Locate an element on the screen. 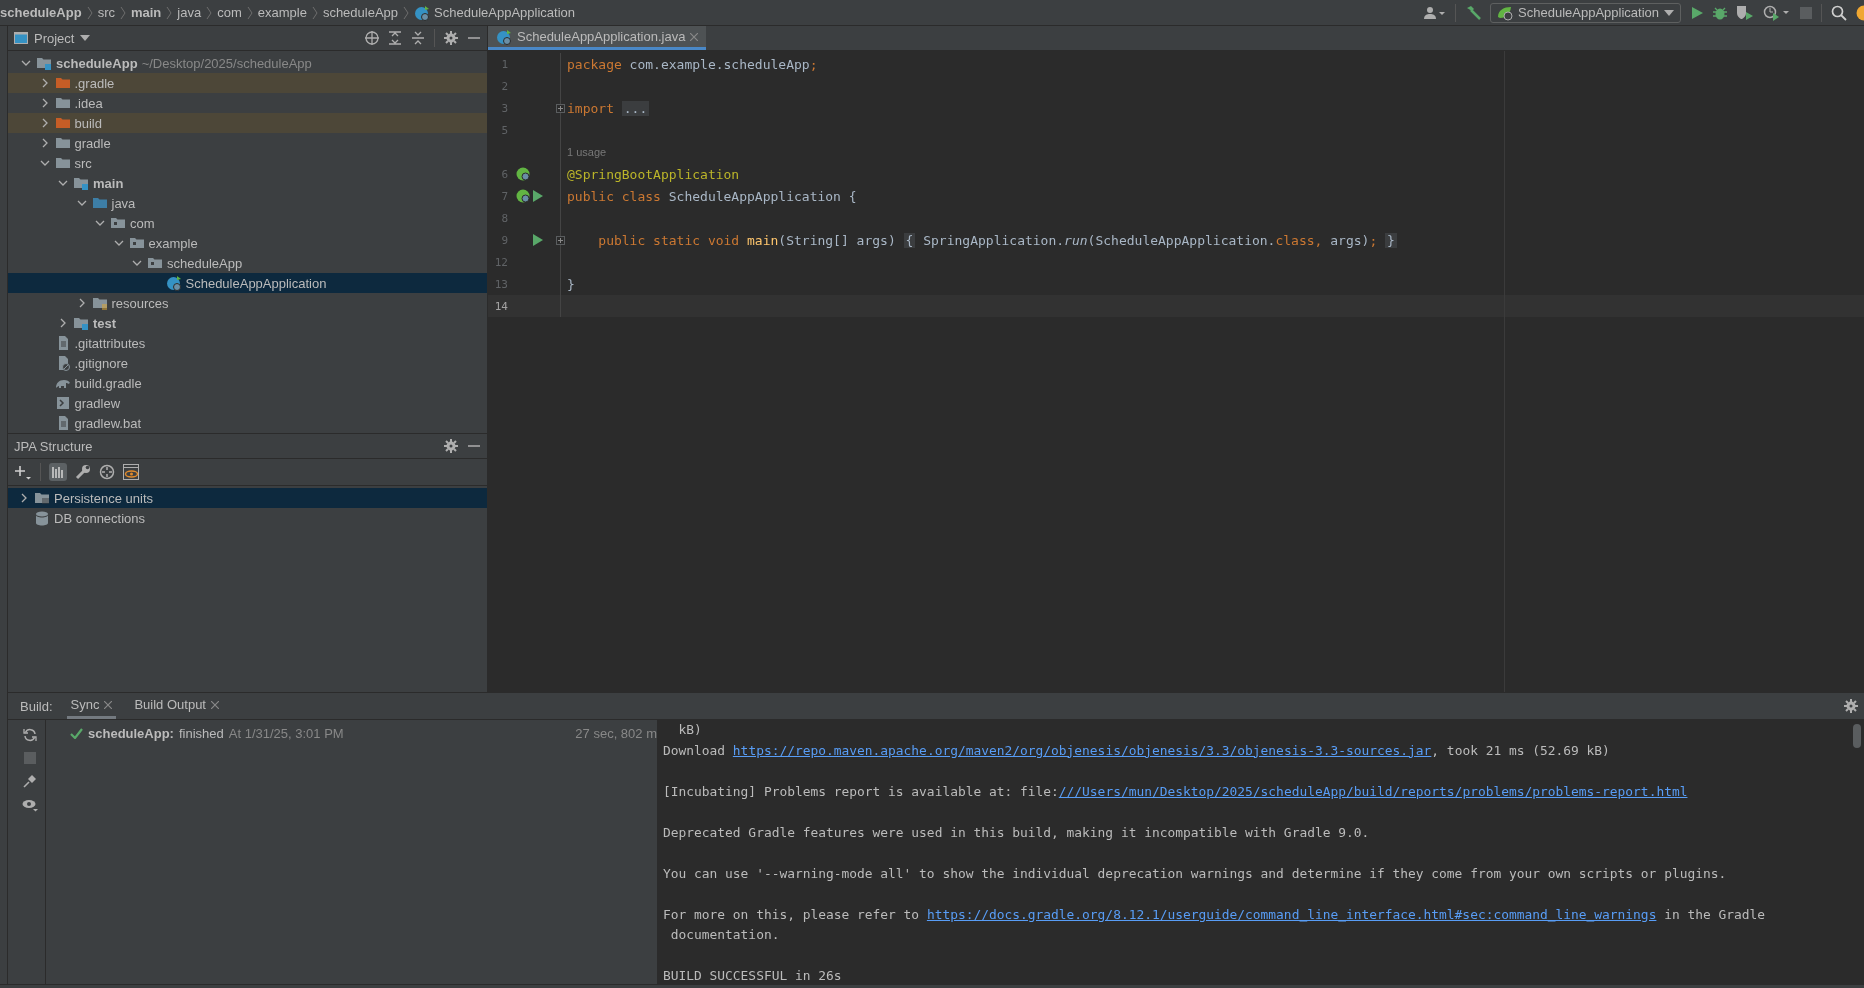 Image resolution: width=1864 pixels, height=988 pixels. tree-label: .gradle is located at coordinates (94, 83).